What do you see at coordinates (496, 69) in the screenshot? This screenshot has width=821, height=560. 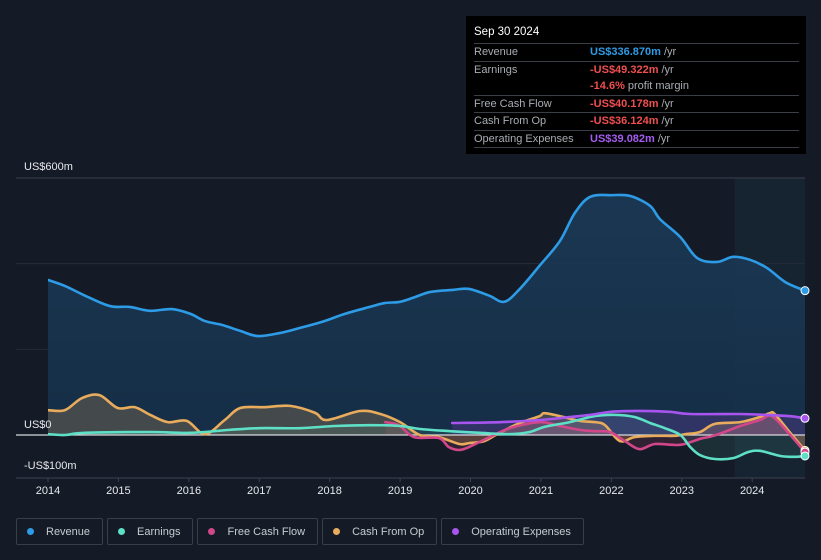 I see `tooltip-row-label: Earnings` at bounding box center [496, 69].